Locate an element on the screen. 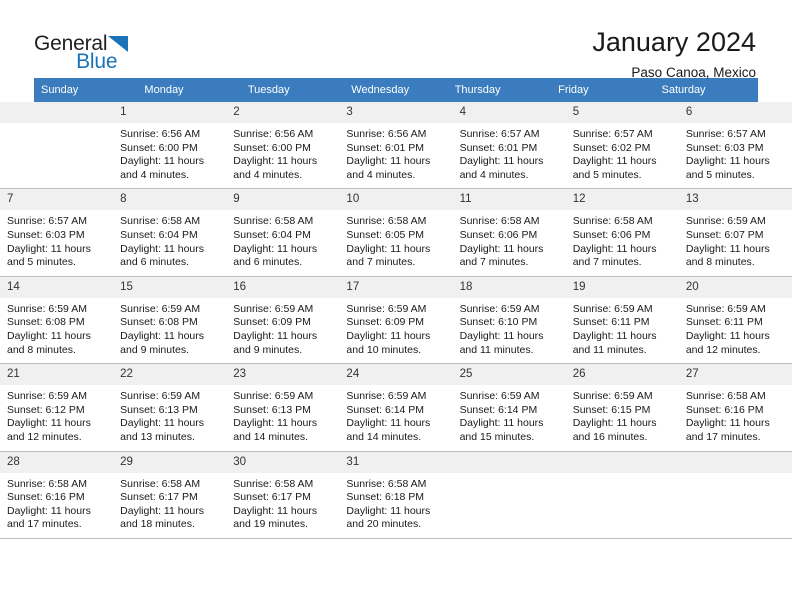 This screenshot has height=612, width=792. daylight-text-line2: and 11 minutes. is located at coordinates (609, 349).